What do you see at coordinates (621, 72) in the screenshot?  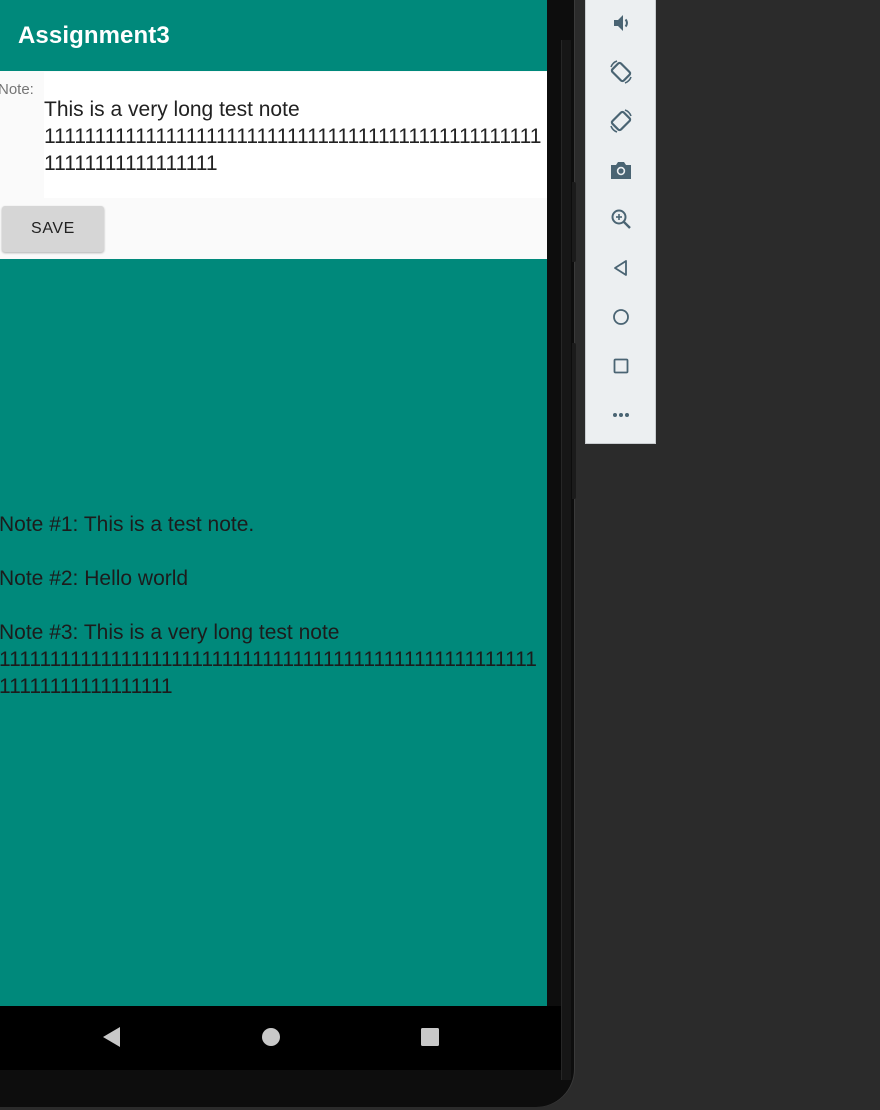 I see `rotate-left-icon` at bounding box center [621, 72].